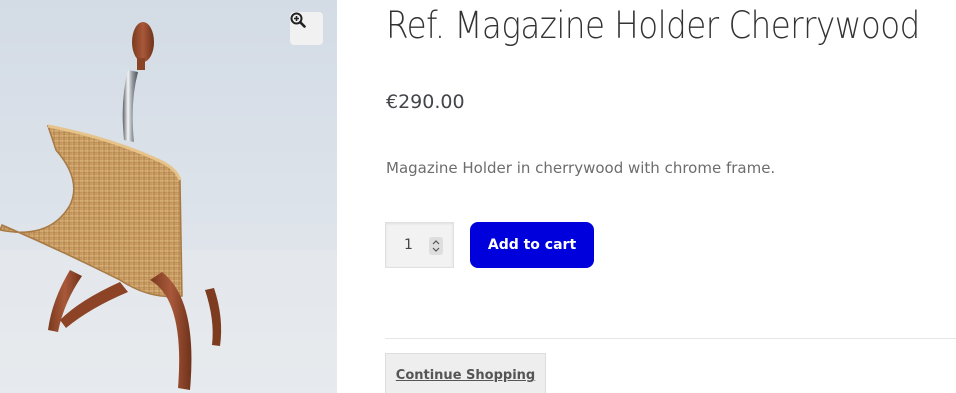 This screenshot has width=956, height=393. Describe the element at coordinates (532, 245) in the screenshot. I see `add-to-cart-button: Add to cart` at that location.